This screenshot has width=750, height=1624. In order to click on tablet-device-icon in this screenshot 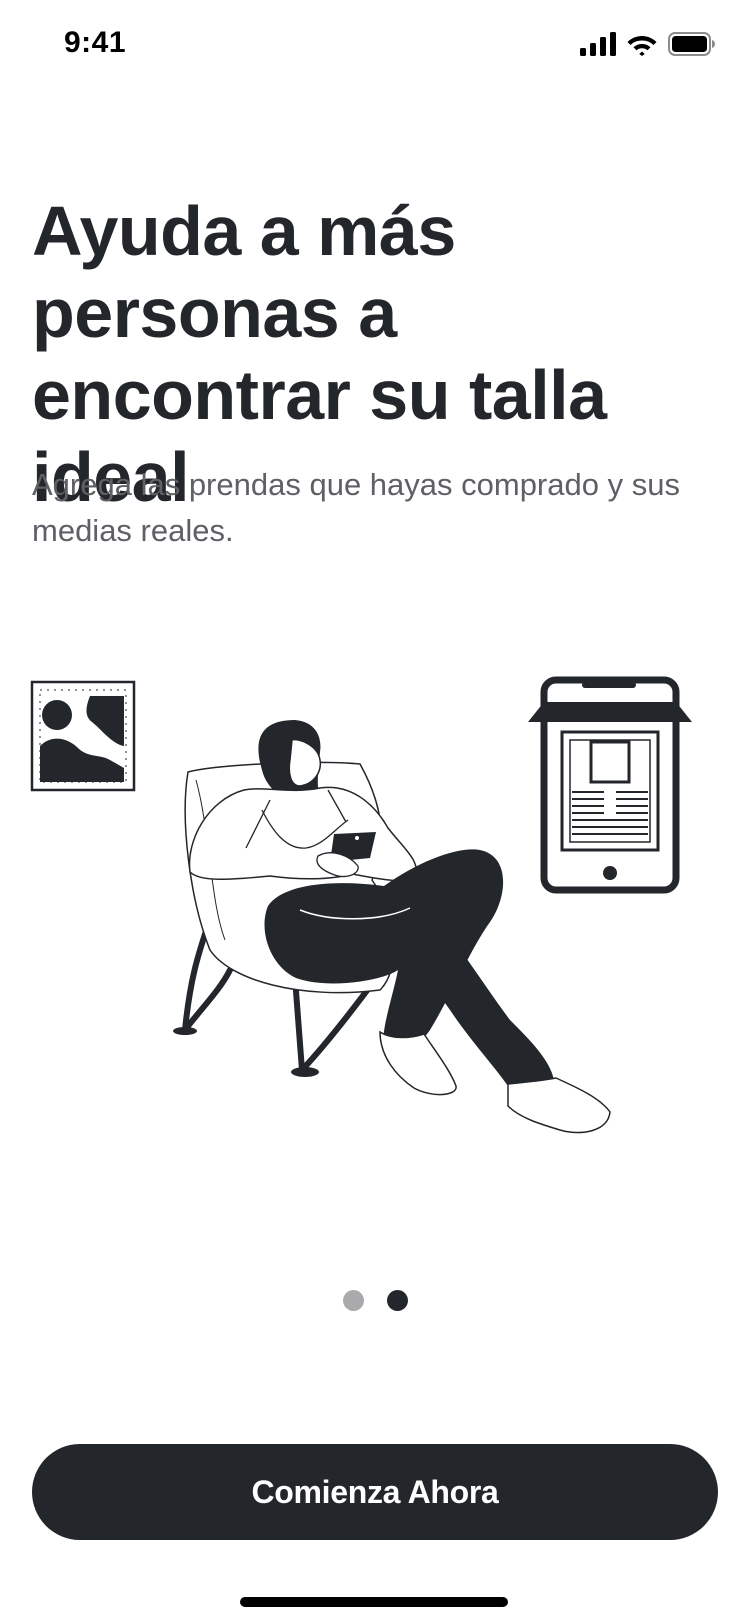, I will do `click(610, 785)`.